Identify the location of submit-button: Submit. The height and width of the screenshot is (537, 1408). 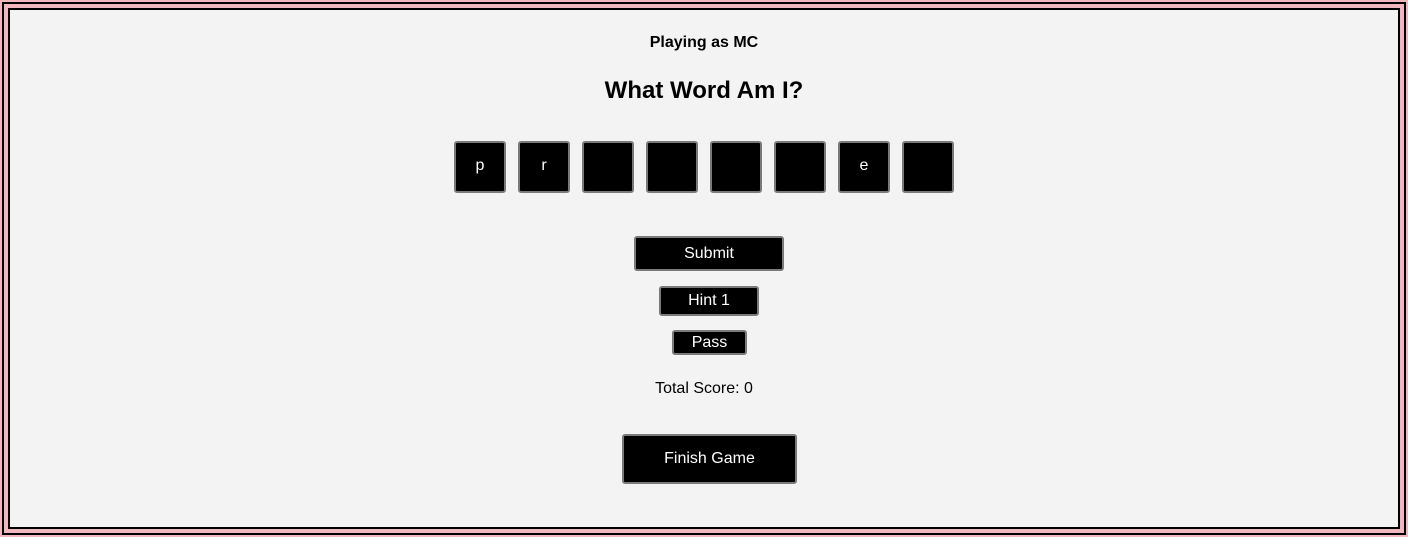
(709, 253).